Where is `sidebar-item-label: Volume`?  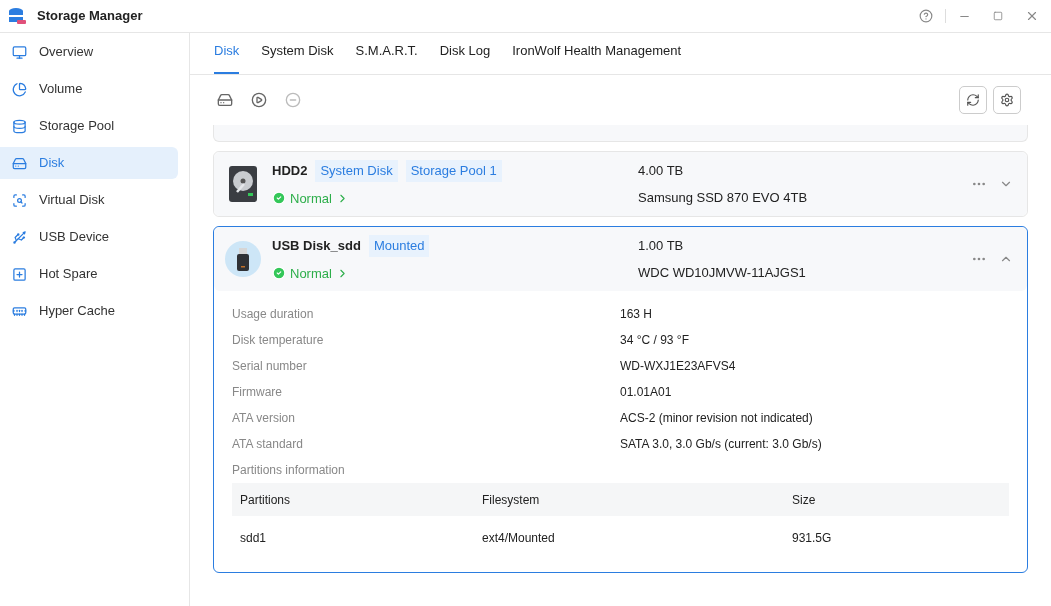
sidebar-item-label: Volume is located at coordinates (61, 89).